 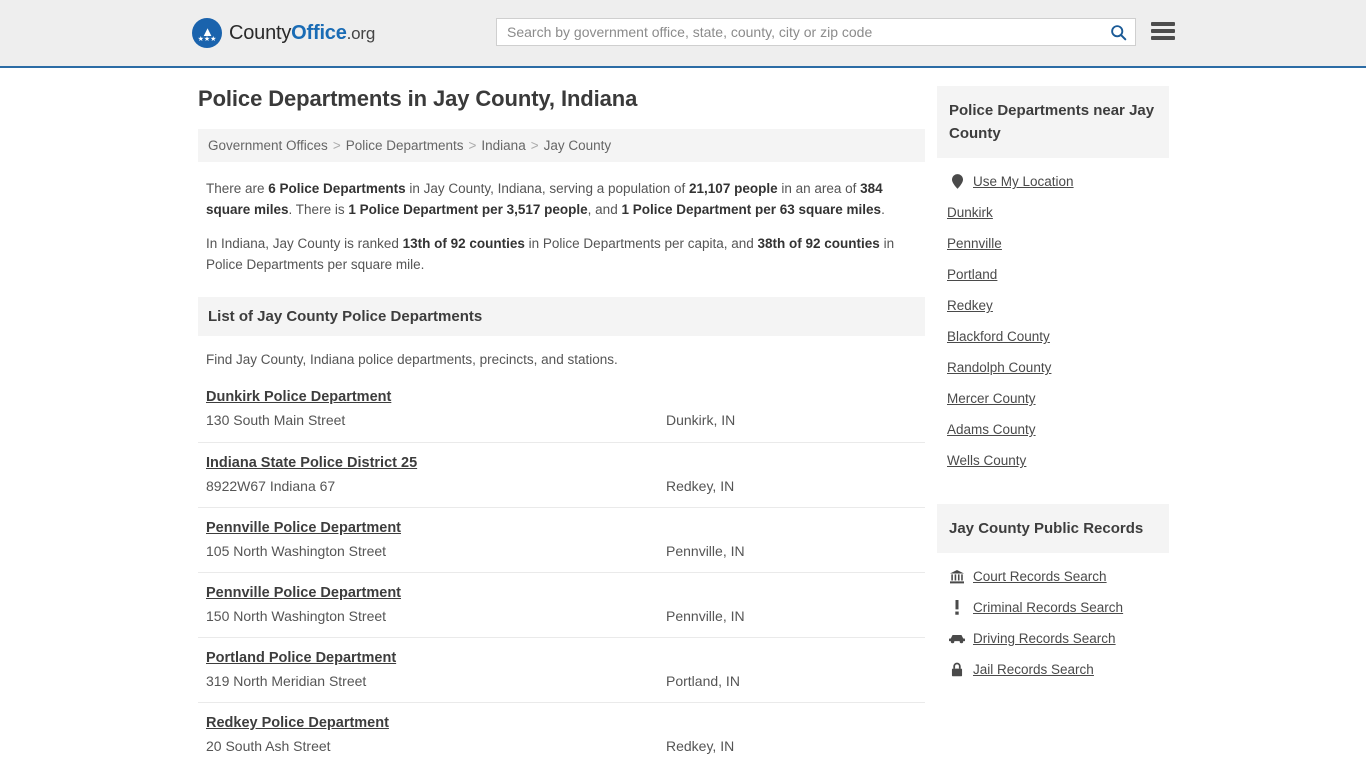 What do you see at coordinates (463, 243) in the screenshot?
I see `stats2-part-2: 13th of 92 counties` at bounding box center [463, 243].